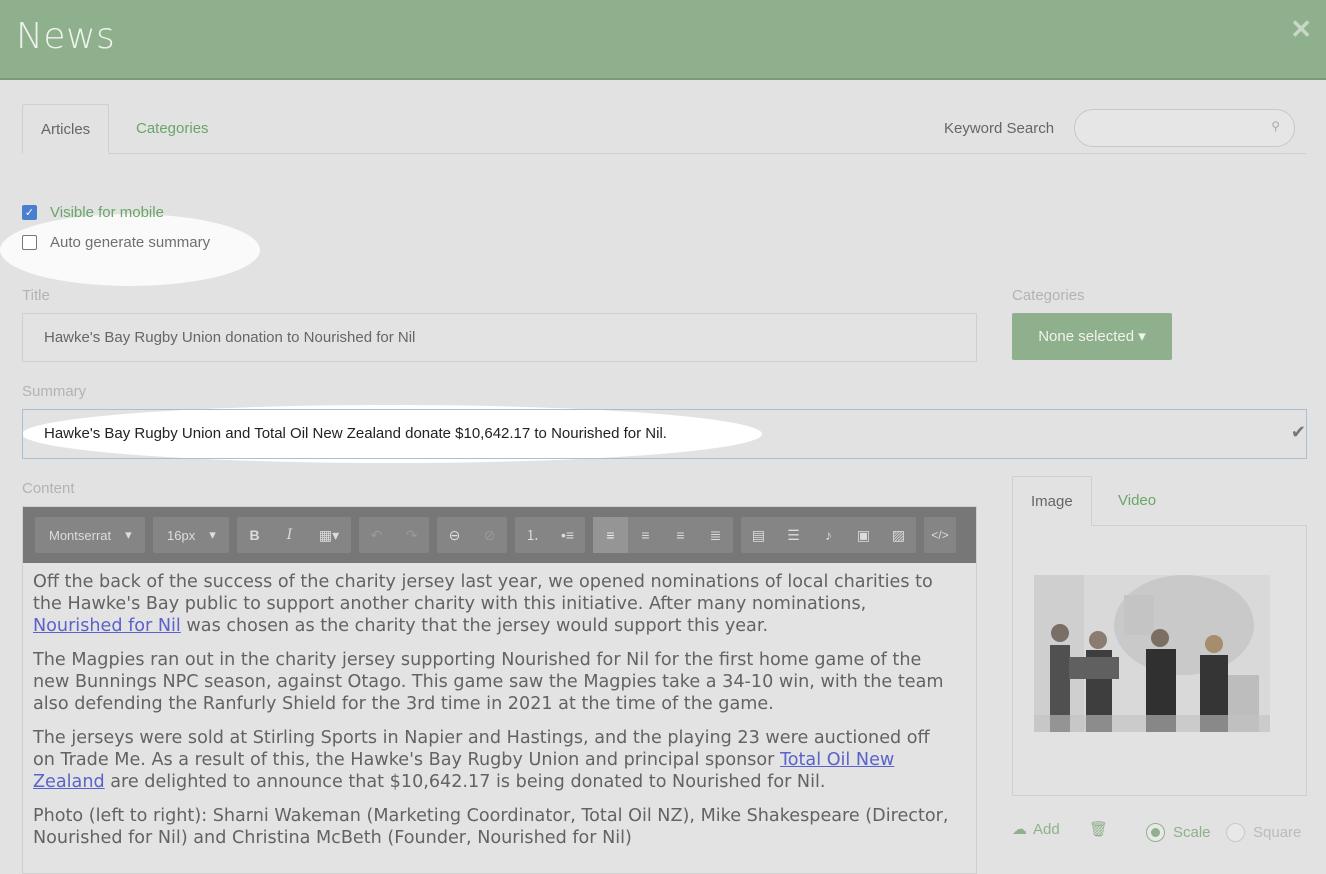  What do you see at coordinates (54, 391) in the screenshot?
I see `summary-label: Summary` at bounding box center [54, 391].